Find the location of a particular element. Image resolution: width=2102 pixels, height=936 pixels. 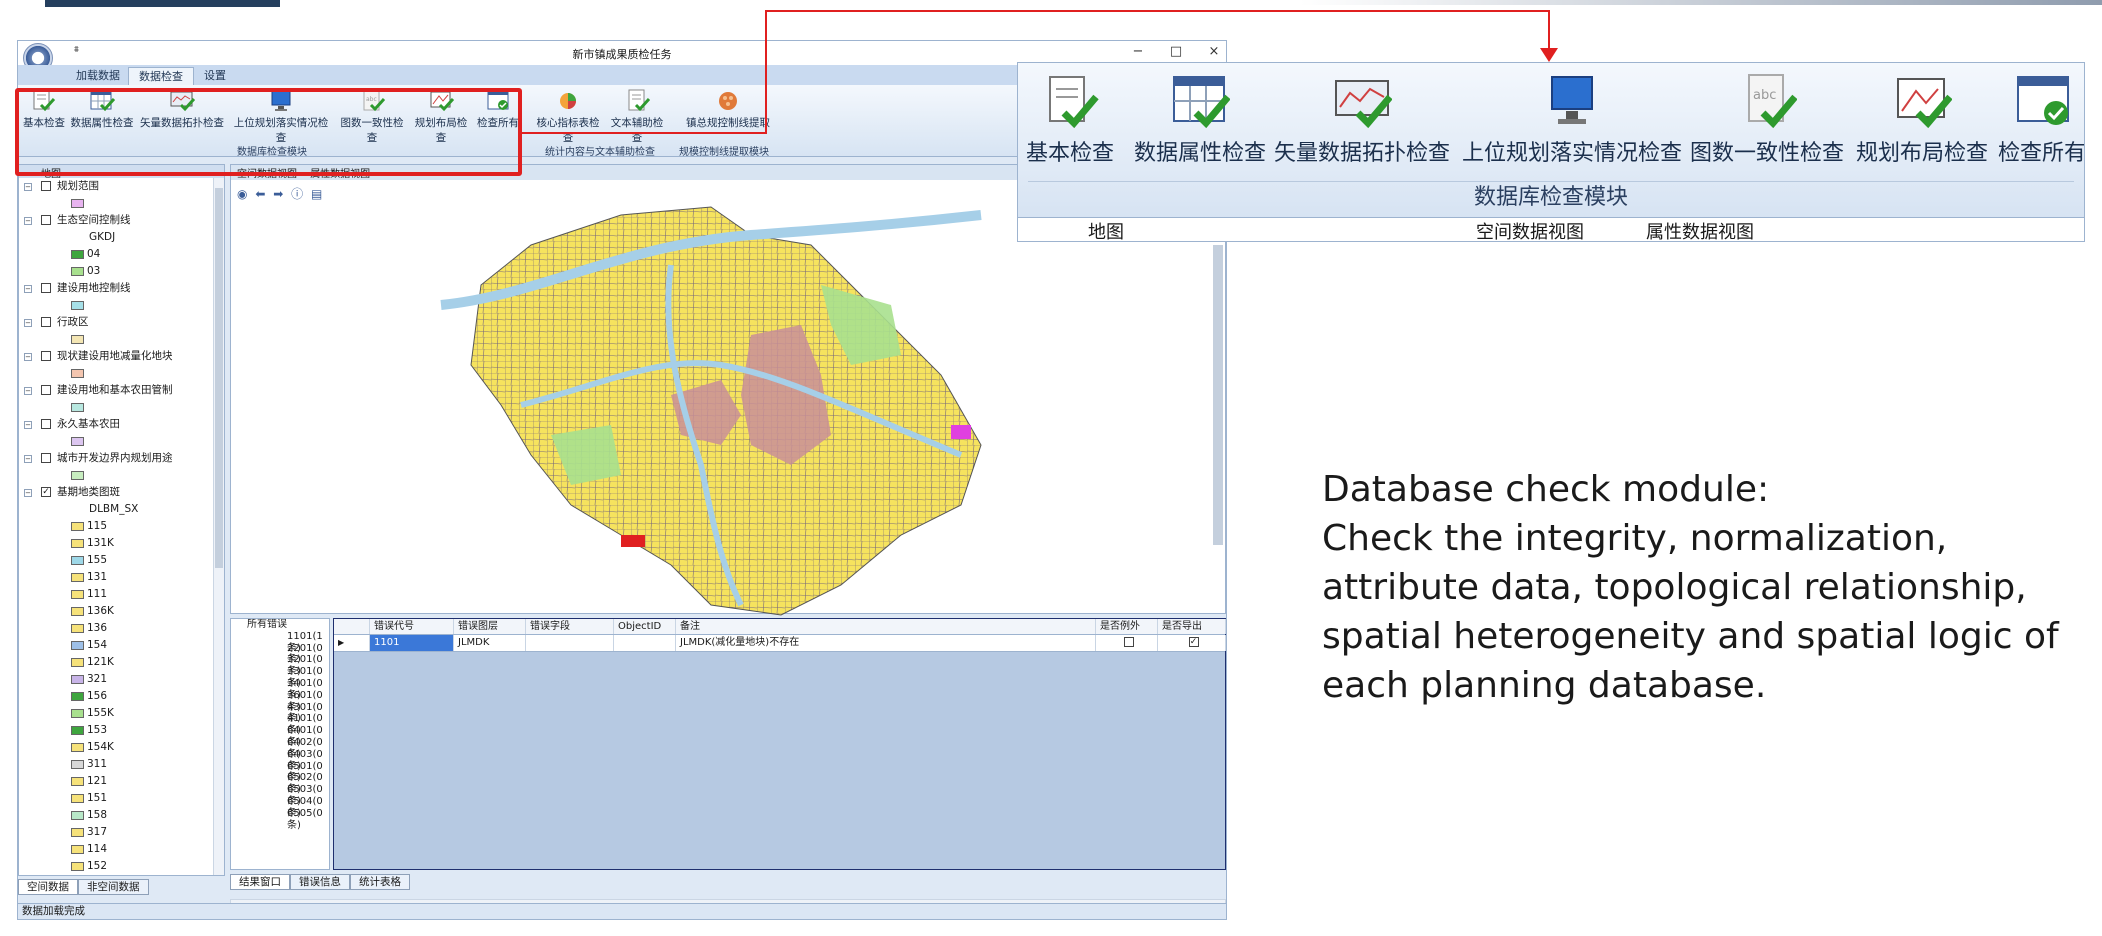

table-row: ▶ 1101 JLMDK JLMDK(减化量地块)不存在 ✓ is located at coordinates (780, 643).